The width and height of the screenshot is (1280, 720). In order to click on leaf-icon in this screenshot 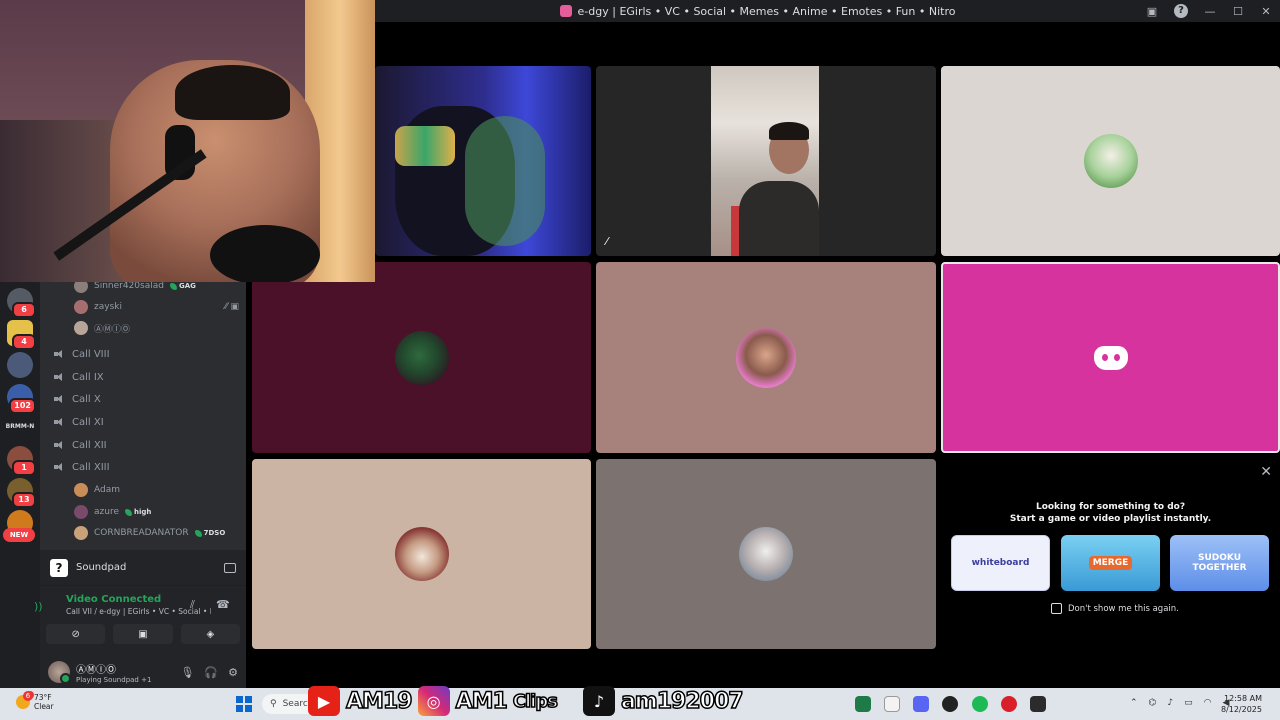, I will do `click(173, 286)`.